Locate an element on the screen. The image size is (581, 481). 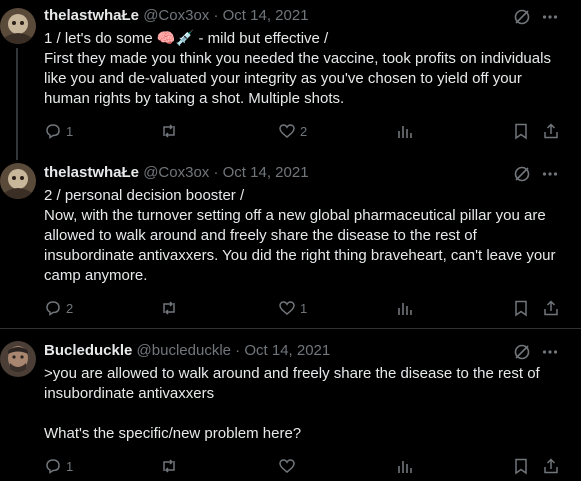
action-bar: 1 2 is located at coordinates (304, 131).